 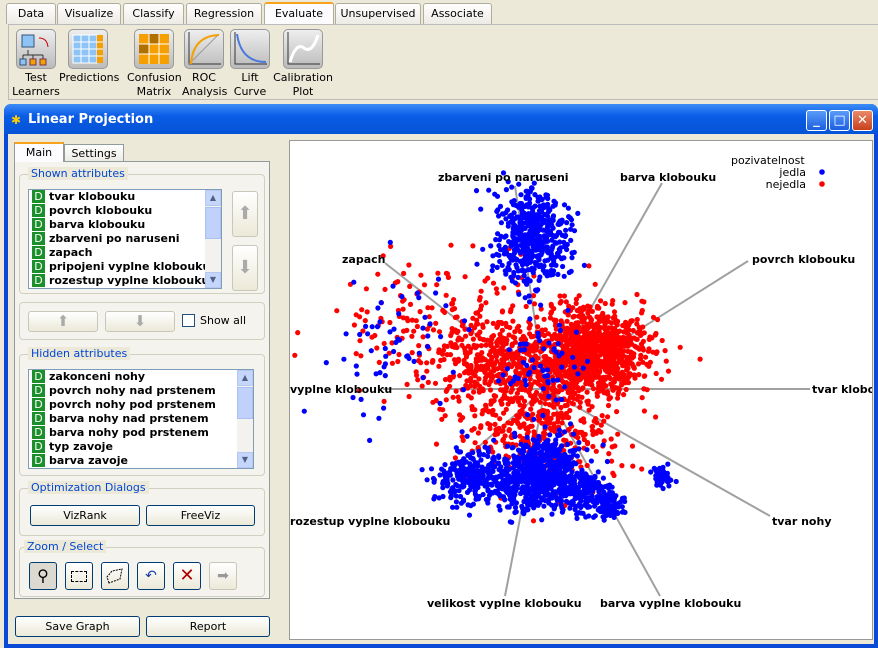 I want to click on tab-regression: Regression, so click(x=224, y=13).